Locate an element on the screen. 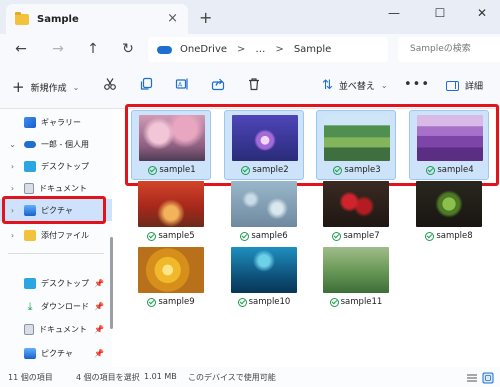 The image size is (500, 387). file-item-sample11: sample11 is located at coordinates (356, 278).